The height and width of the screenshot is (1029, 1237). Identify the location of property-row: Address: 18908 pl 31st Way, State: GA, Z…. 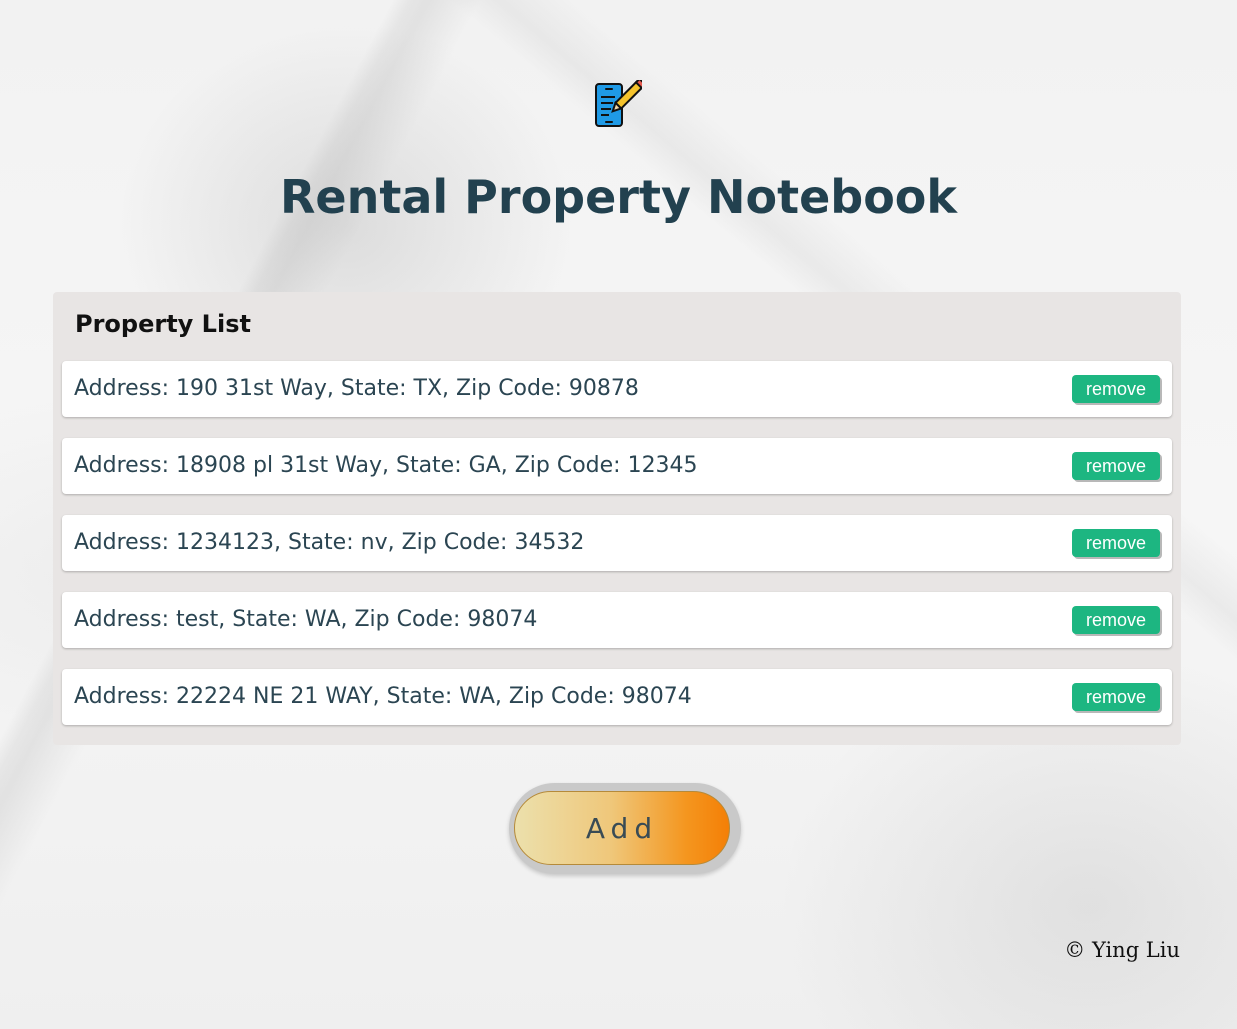
(617, 466).